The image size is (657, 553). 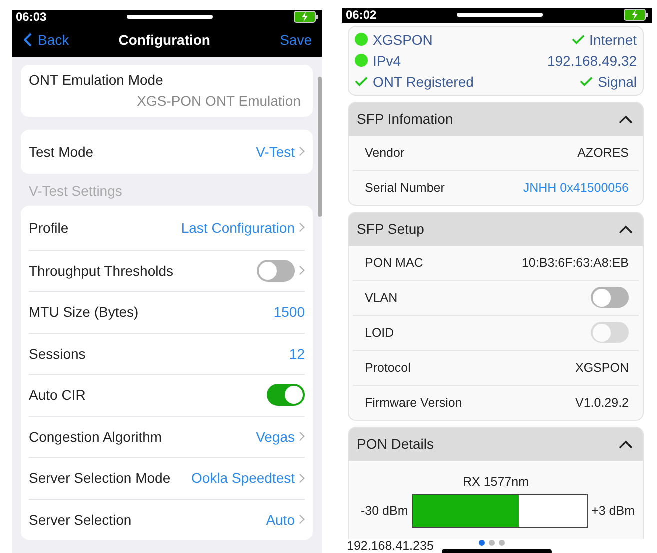 I want to click on field-value: V1.0.29.2, so click(x=602, y=403).